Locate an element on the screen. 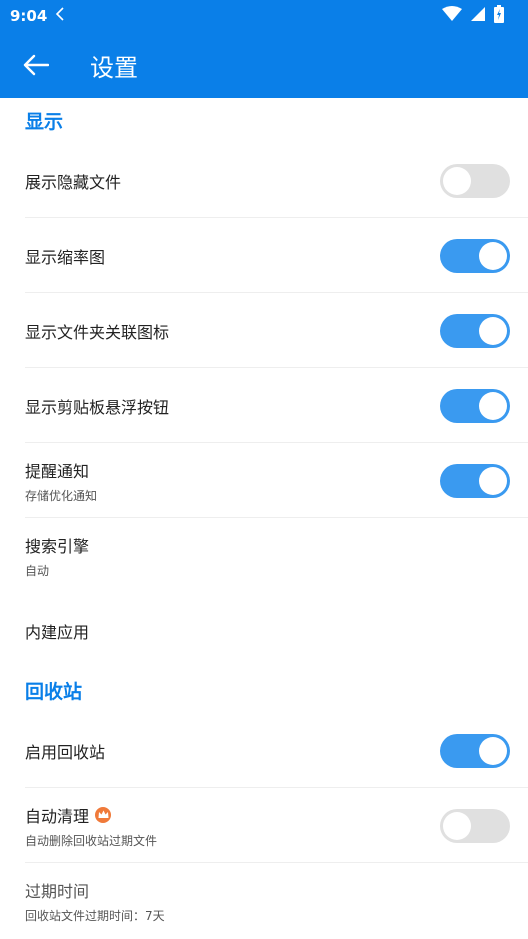 This screenshot has height=939, width=528. setting-auto-clean: 自动清理 自动删除回收站过期文件 is located at coordinates (264, 825).